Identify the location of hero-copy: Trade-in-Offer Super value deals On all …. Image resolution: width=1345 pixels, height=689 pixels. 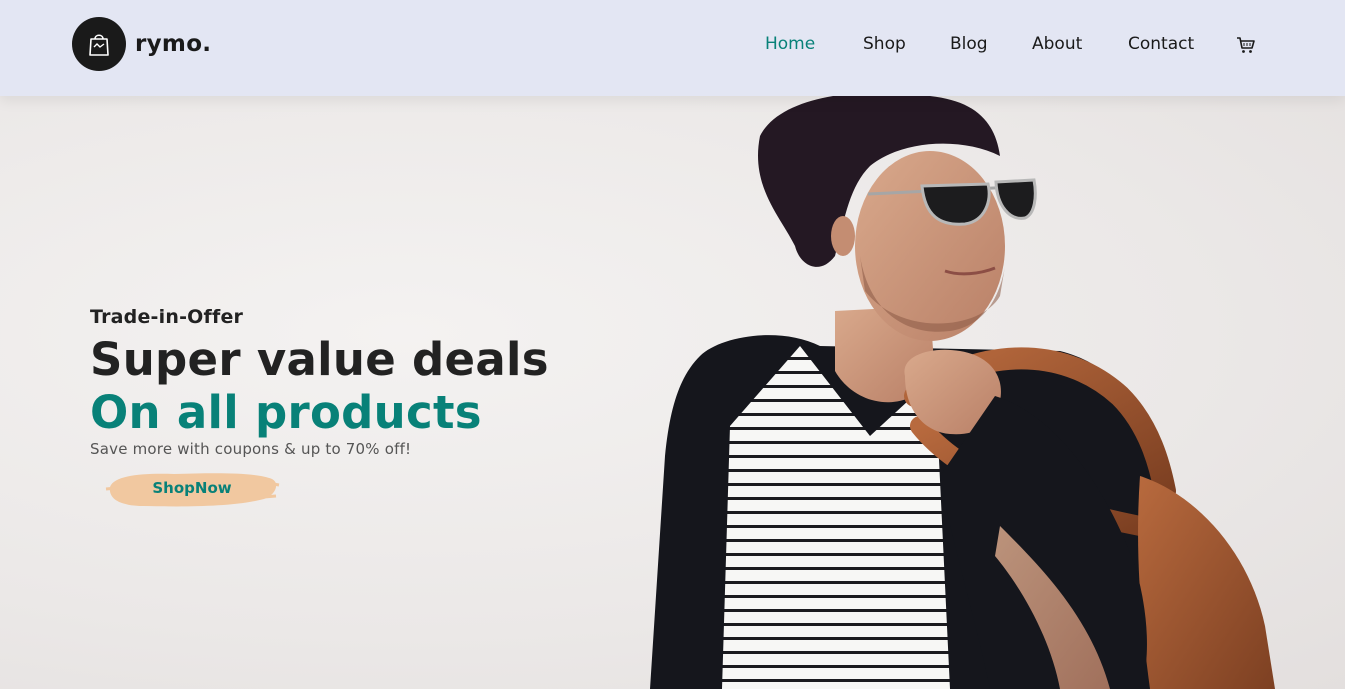
(319, 382).